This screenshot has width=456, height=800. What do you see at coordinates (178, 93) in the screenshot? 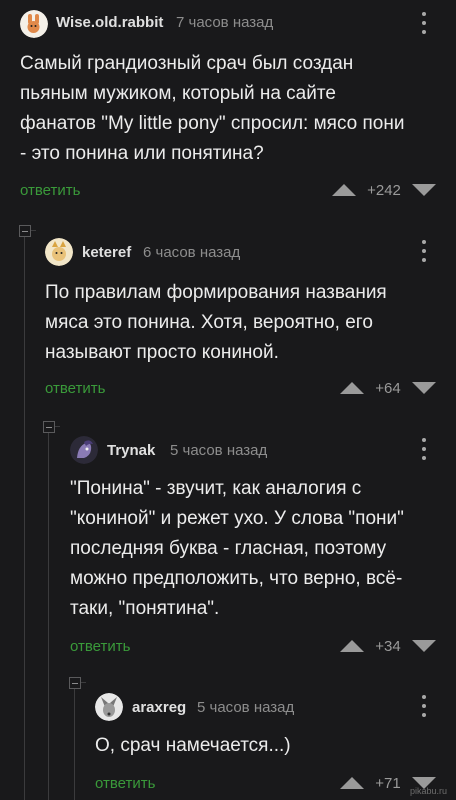
I see `comment-text-line: пьяным мужиком, который на сайте` at bounding box center [178, 93].